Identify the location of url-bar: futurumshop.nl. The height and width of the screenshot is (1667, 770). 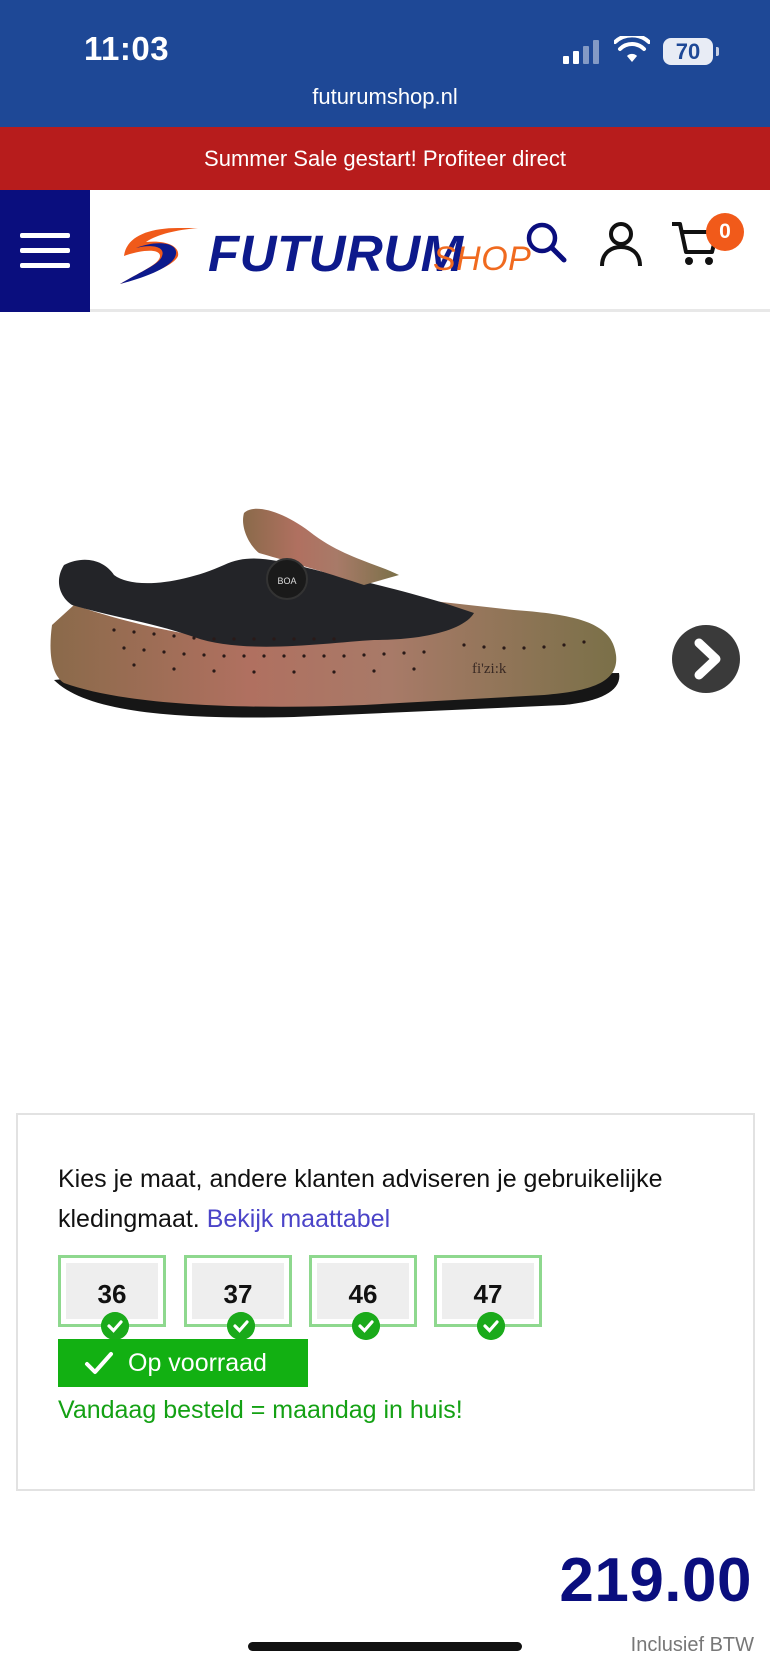
(385, 97).